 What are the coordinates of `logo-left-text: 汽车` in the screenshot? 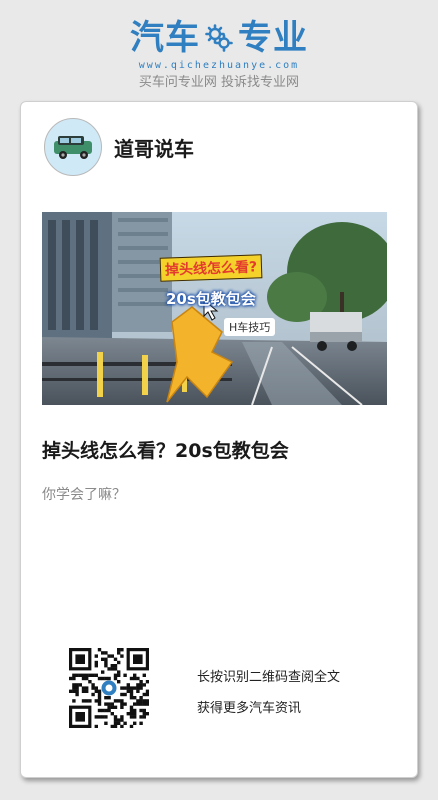 It's located at (165, 38).